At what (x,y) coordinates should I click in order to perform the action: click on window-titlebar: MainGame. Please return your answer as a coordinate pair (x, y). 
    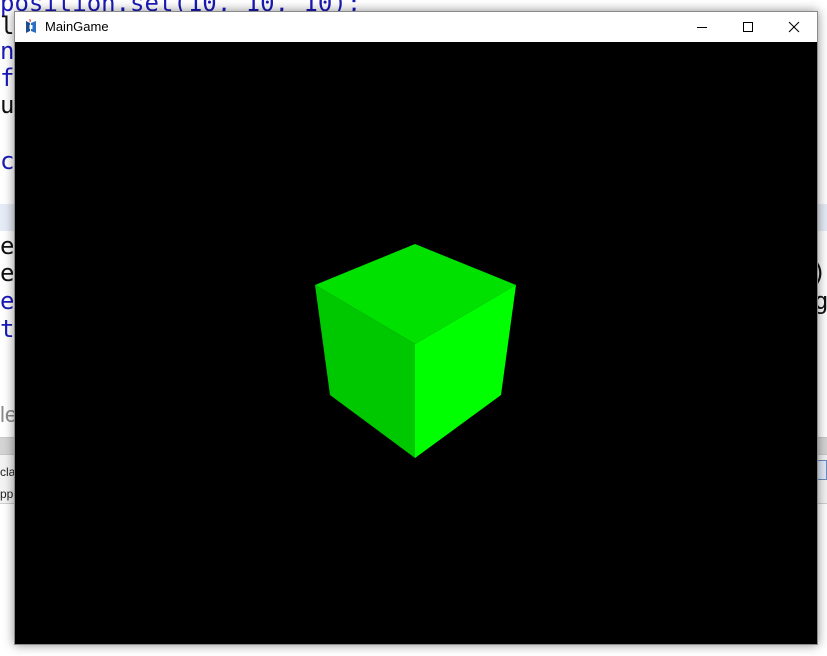
    Looking at the image, I should click on (416, 27).